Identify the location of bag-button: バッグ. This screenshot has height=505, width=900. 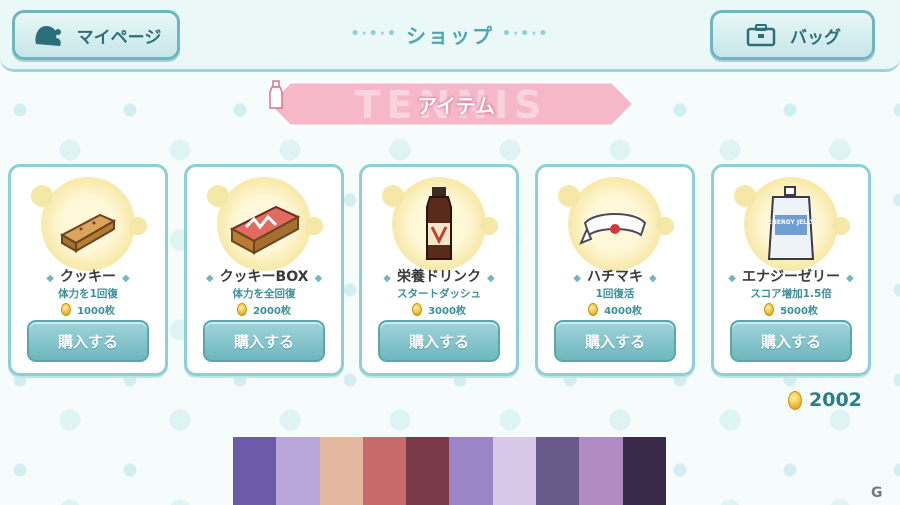
(792, 35).